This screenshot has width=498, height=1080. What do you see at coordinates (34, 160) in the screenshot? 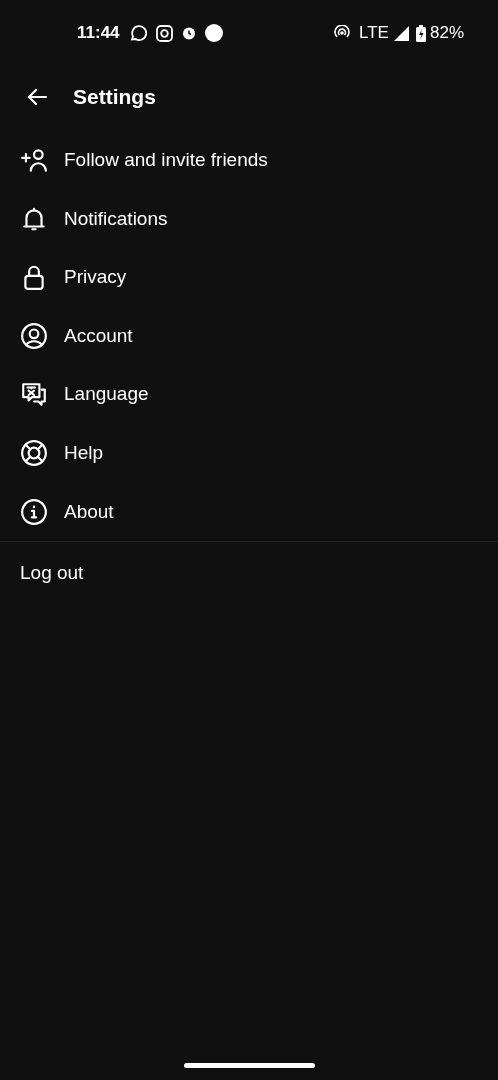
I see `person-plus-icon` at bounding box center [34, 160].